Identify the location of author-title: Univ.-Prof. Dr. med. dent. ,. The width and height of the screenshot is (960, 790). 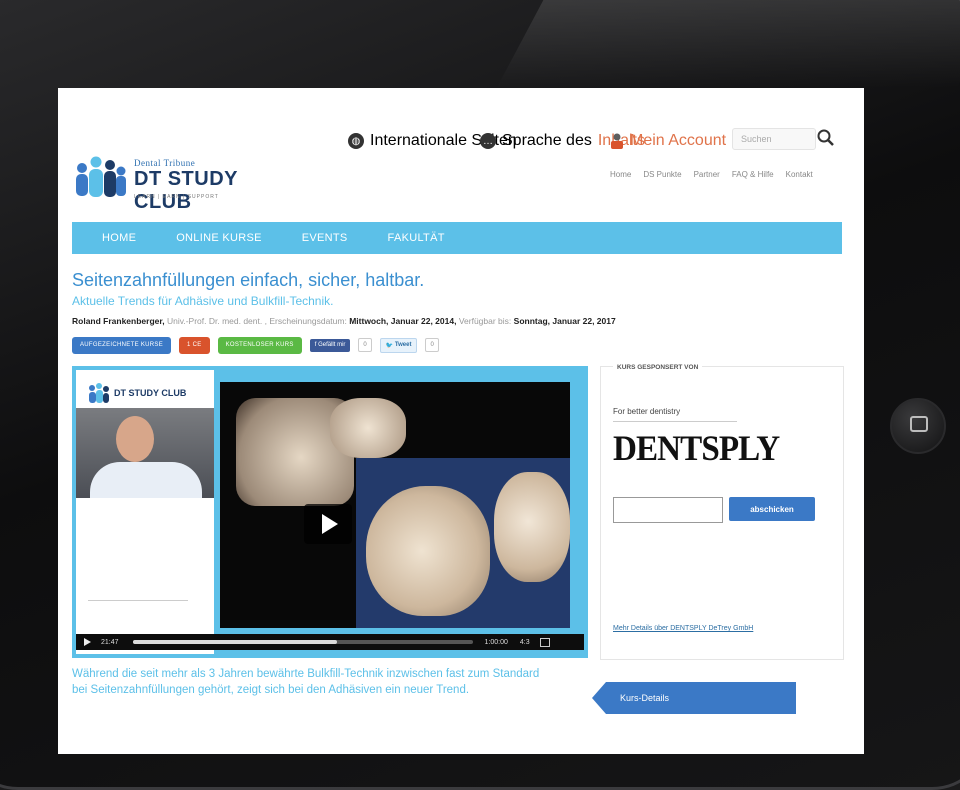
(216, 321).